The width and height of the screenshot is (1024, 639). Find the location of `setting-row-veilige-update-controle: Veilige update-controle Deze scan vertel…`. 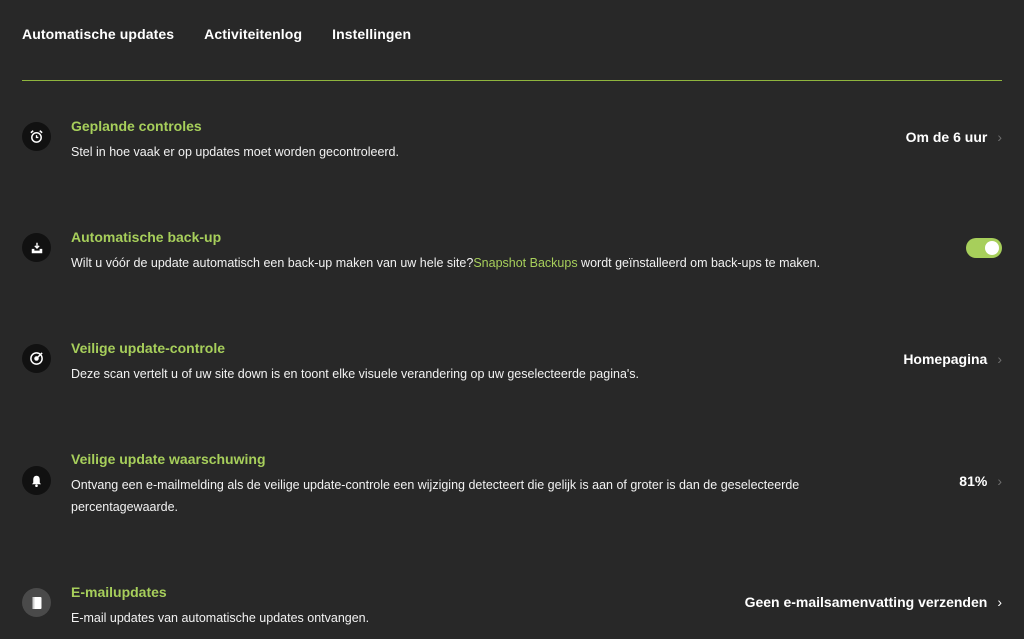

setting-row-veilige-update-controle: Veilige update-controle Deze scan vertel… is located at coordinates (512, 367).